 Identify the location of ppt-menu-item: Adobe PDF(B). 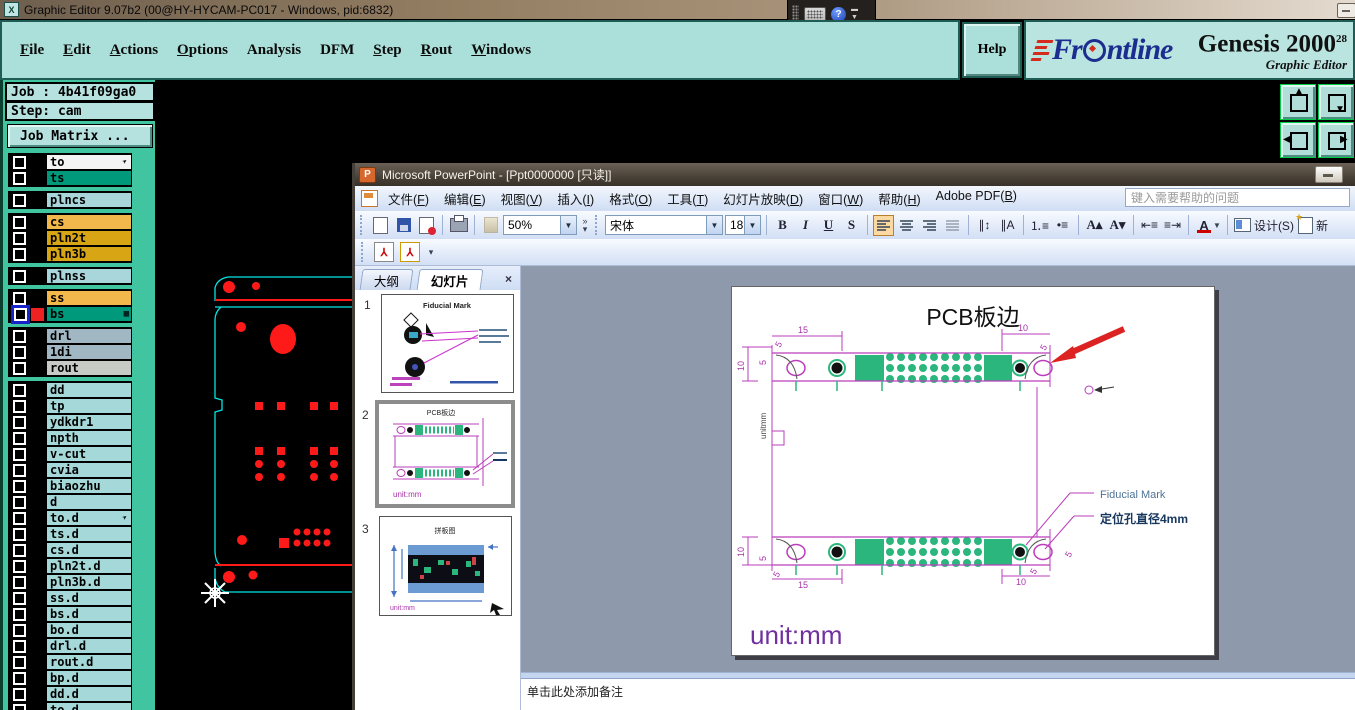
(976, 198).